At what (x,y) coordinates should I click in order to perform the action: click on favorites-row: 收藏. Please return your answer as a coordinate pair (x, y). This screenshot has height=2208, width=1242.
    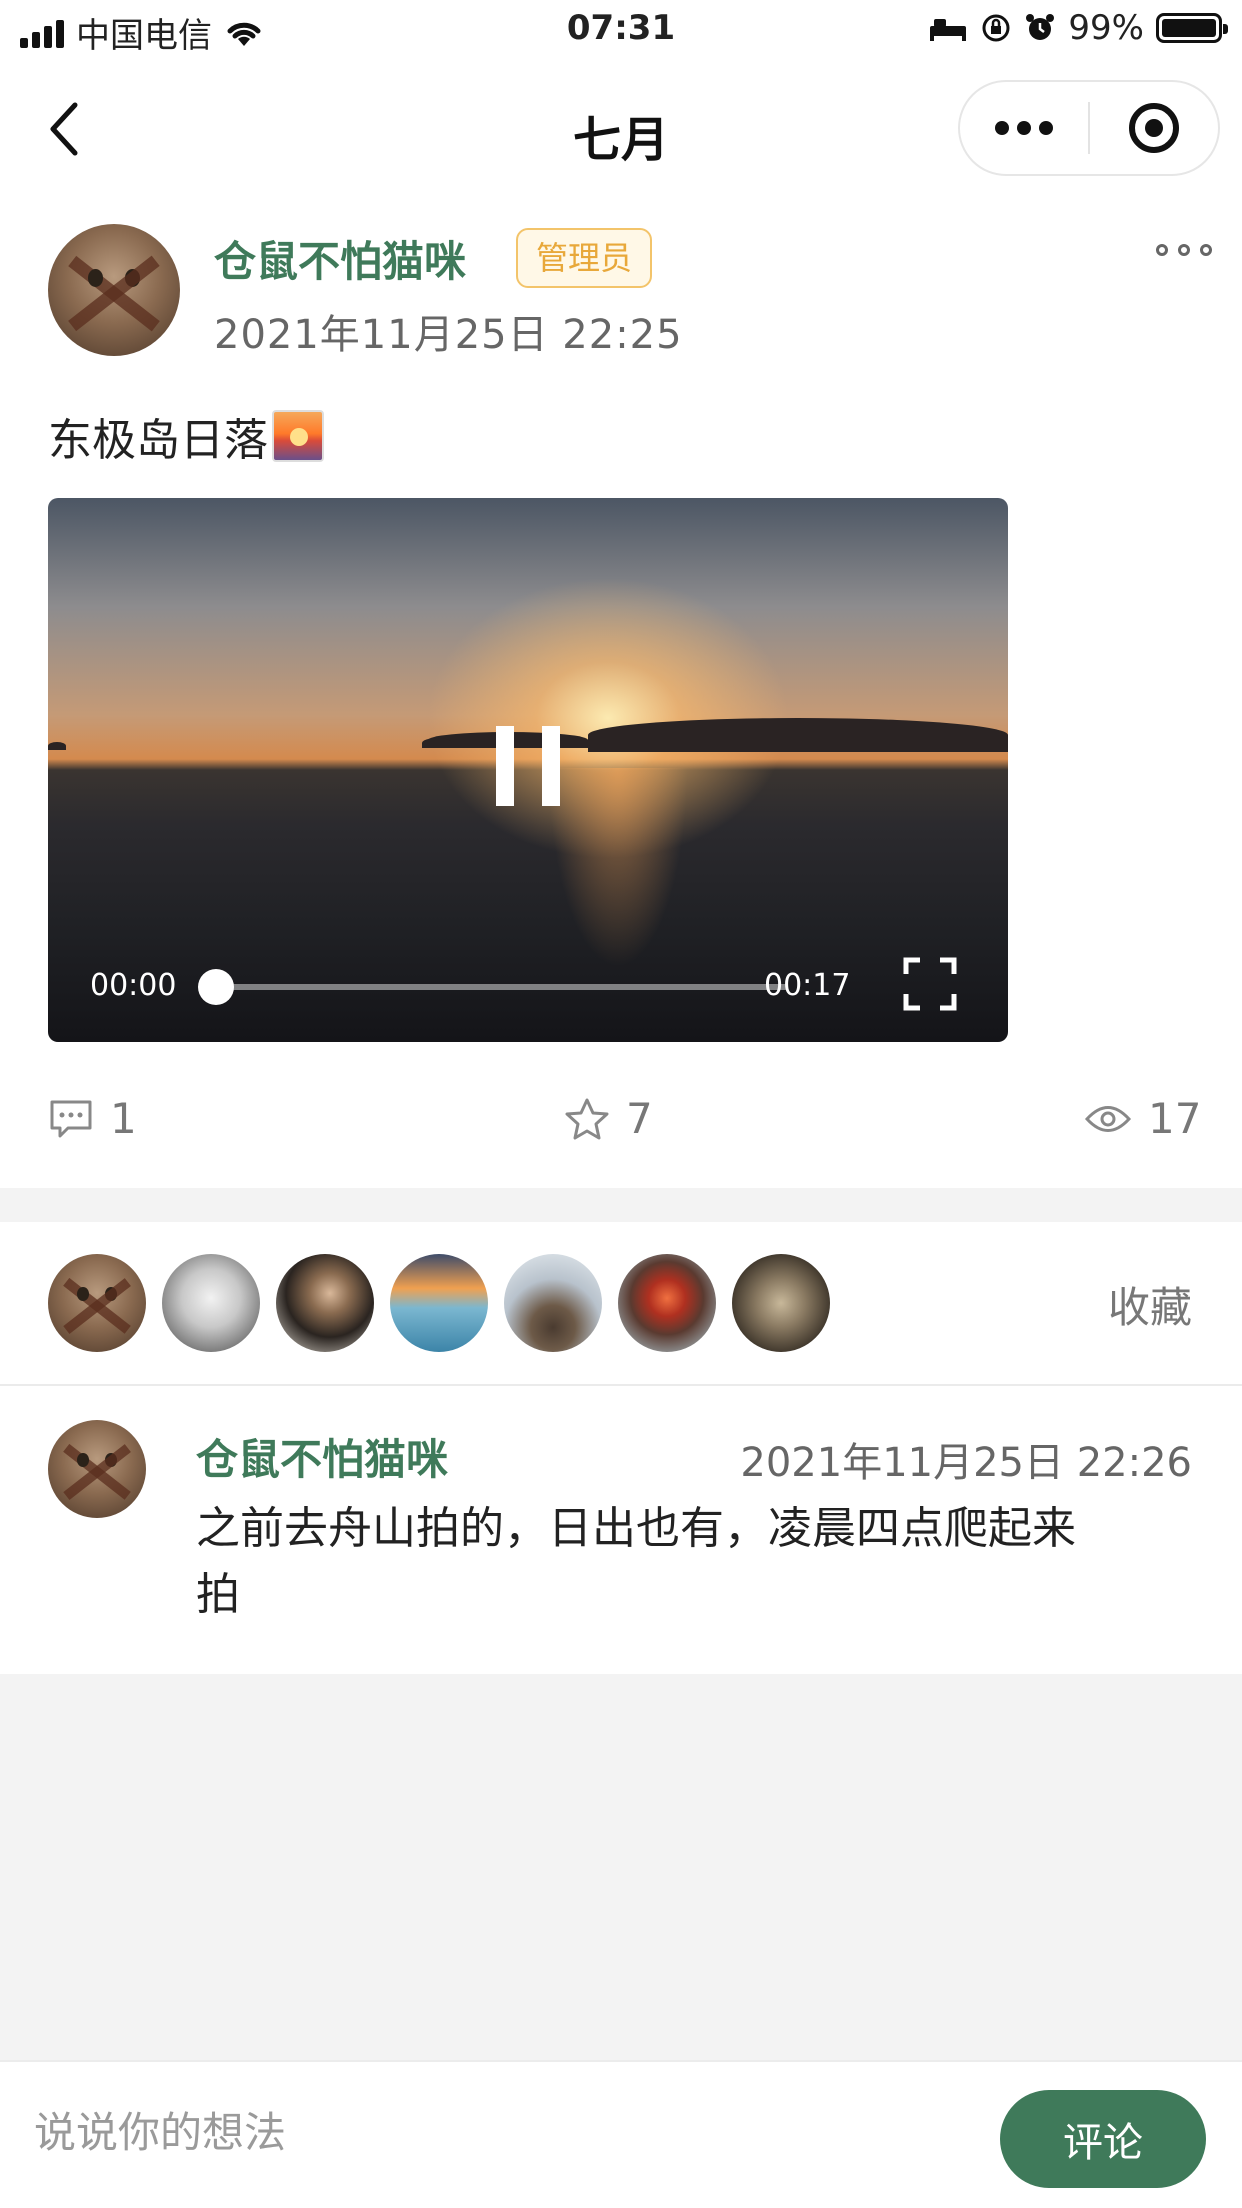
    Looking at the image, I should click on (621, 1303).